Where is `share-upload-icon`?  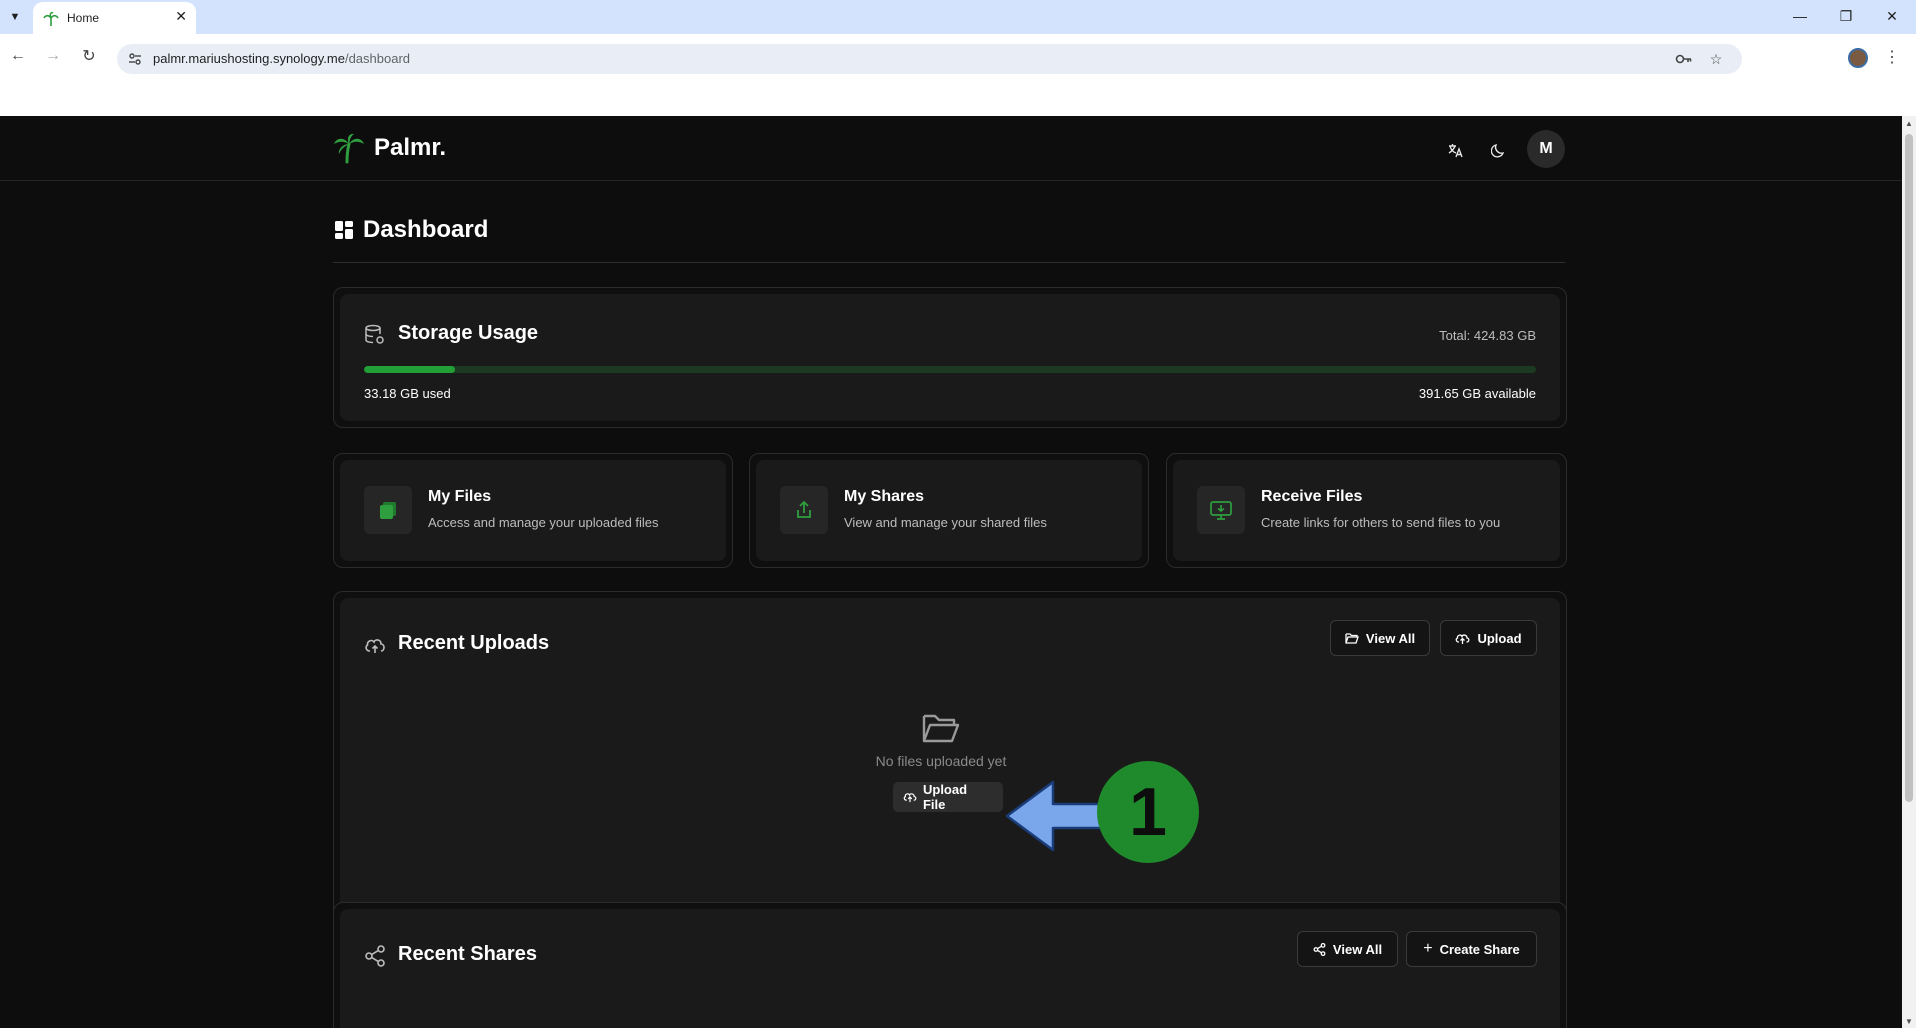
share-upload-icon is located at coordinates (804, 510).